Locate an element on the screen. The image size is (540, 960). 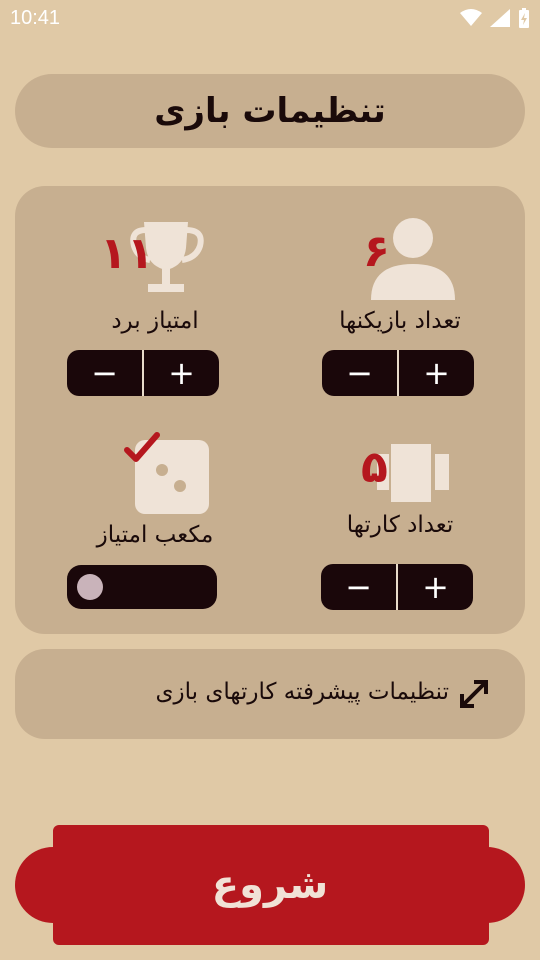
status-time: 10:41 is located at coordinates (35, 18).